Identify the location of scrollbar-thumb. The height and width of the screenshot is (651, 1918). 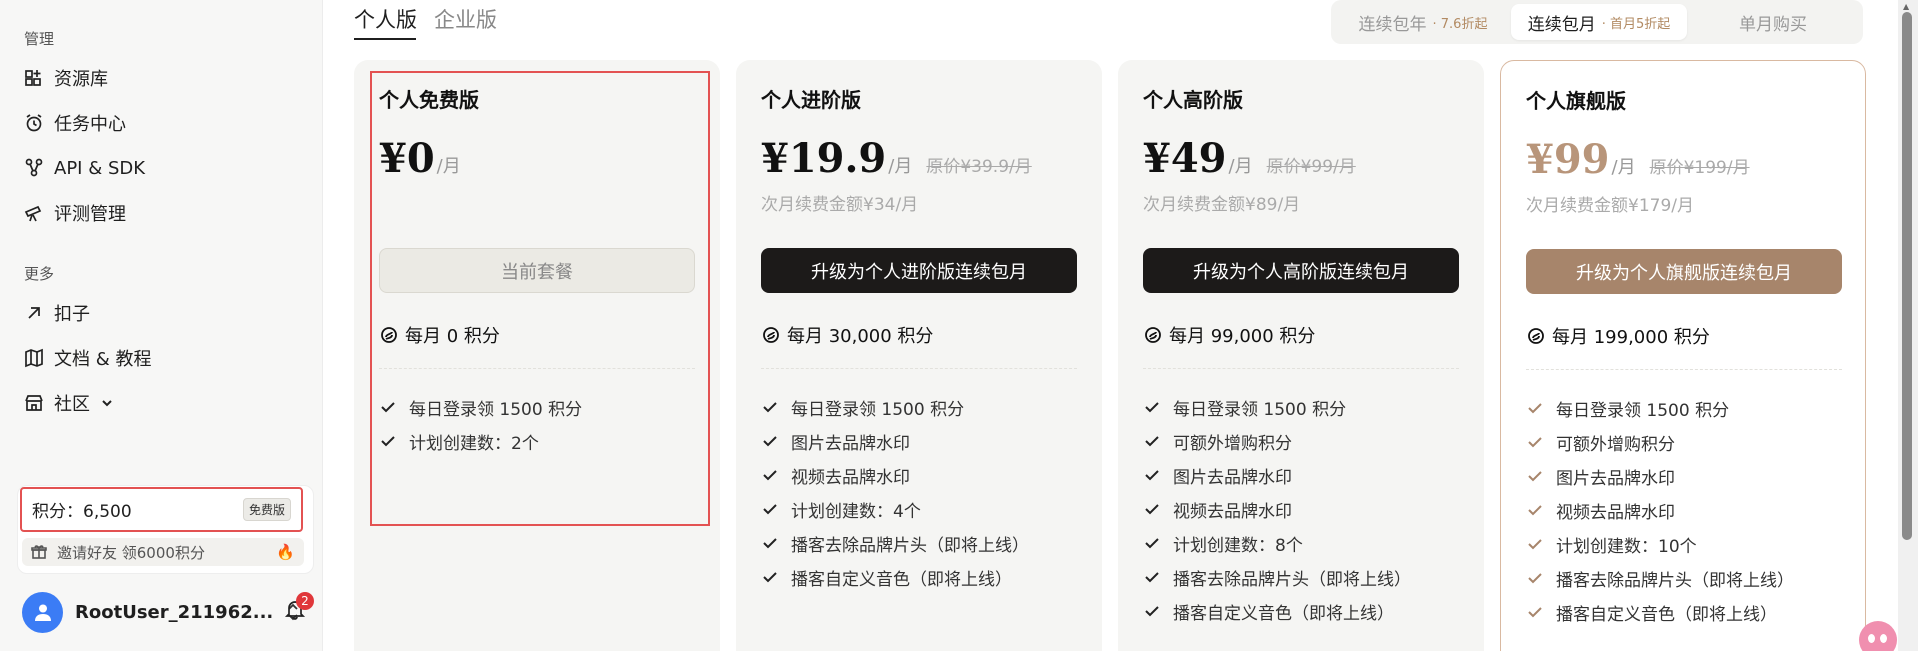
(1907, 276).